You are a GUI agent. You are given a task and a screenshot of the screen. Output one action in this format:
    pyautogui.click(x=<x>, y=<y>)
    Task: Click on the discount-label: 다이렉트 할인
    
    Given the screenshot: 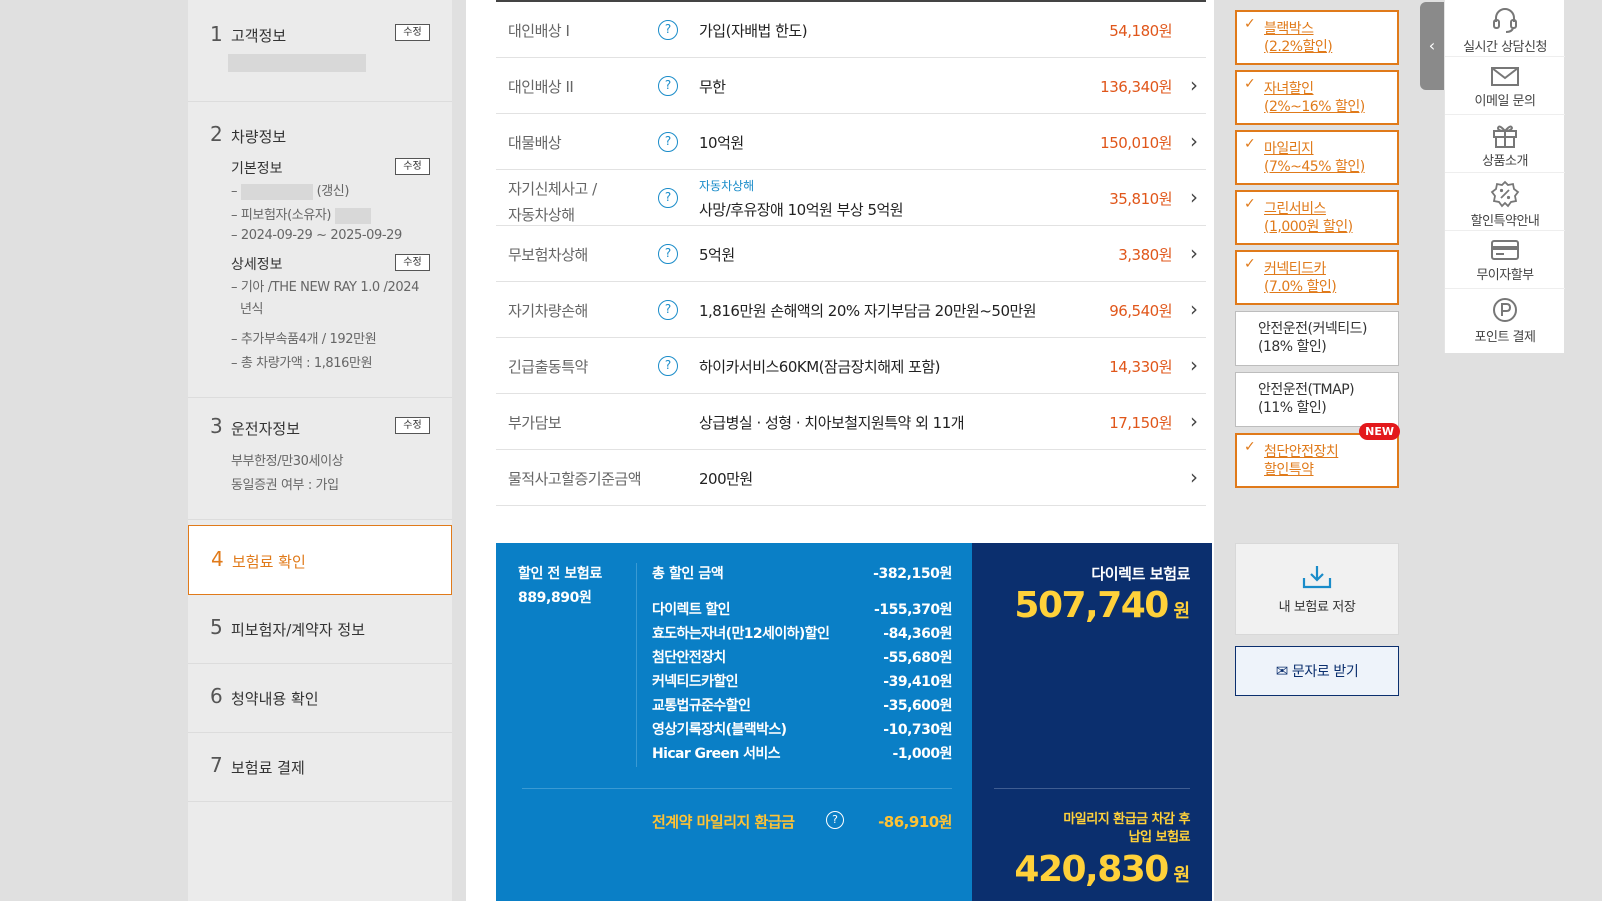 What is the action you would take?
    pyautogui.click(x=691, y=610)
    